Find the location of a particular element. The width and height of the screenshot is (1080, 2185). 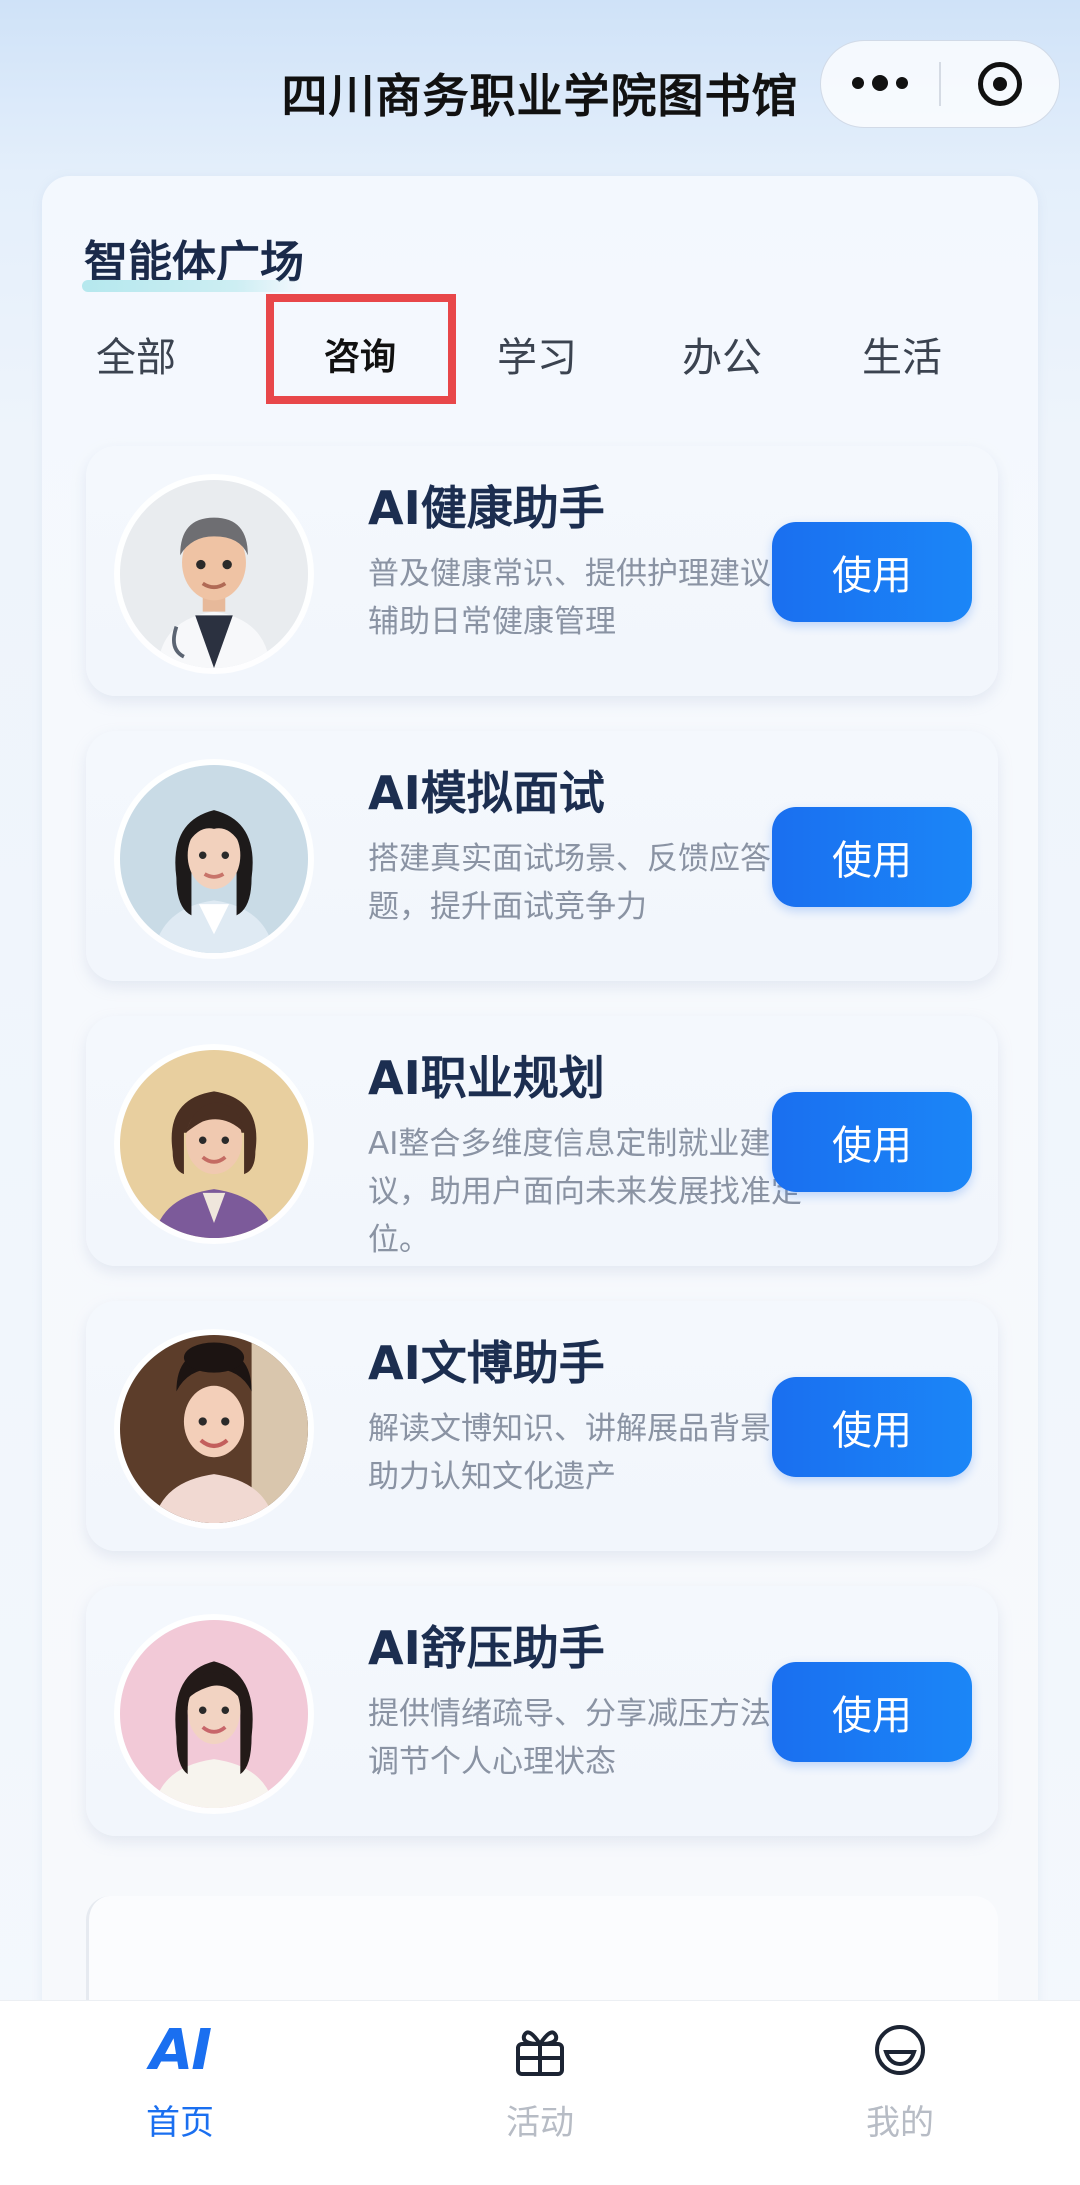

category-tabs: 全部 咨询 学习 办公 生活 is located at coordinates (540, 354).